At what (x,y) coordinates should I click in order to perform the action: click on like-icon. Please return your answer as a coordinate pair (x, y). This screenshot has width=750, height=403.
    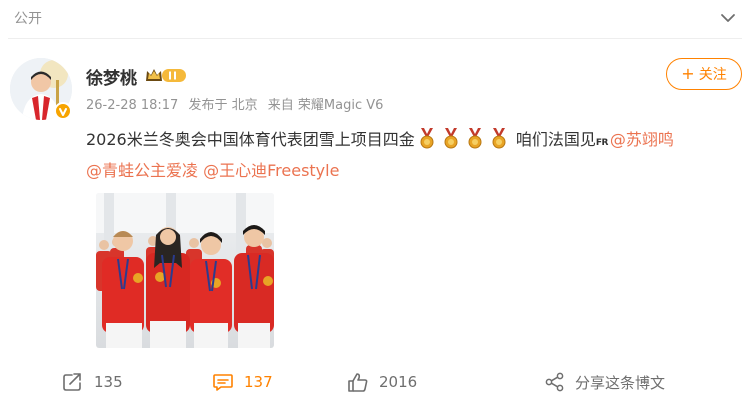
    Looking at the image, I should click on (358, 382).